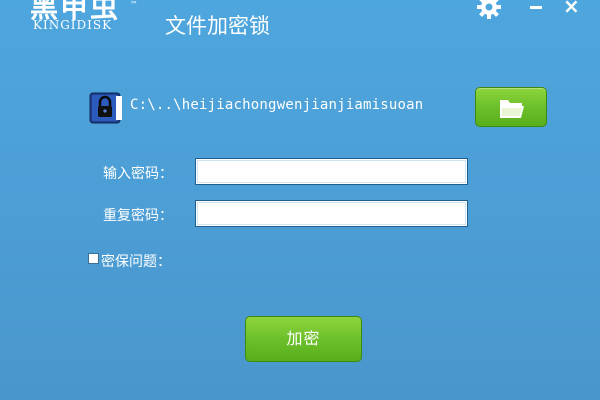 The width and height of the screenshot is (600, 400). What do you see at coordinates (331, 213) in the screenshot?
I see `confirm-password-input` at bounding box center [331, 213].